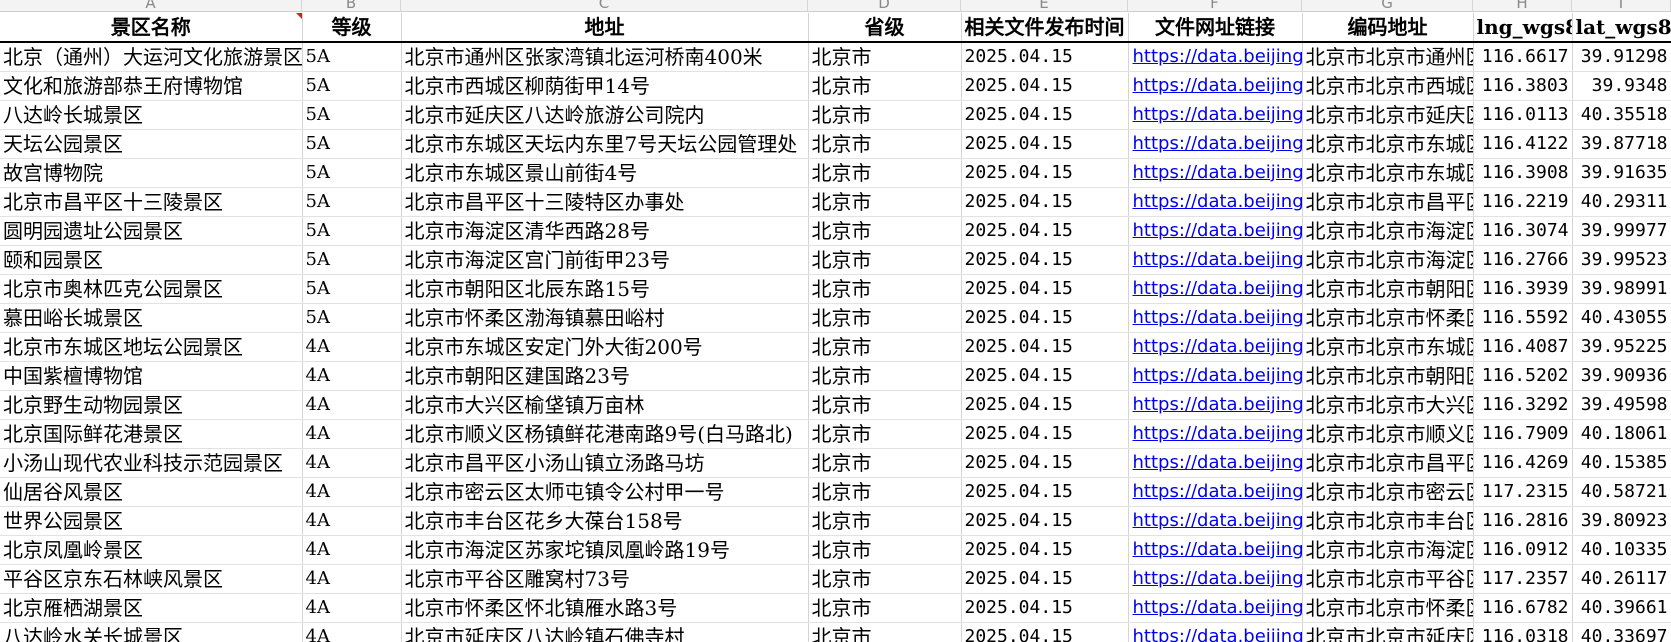  I want to click on cell-geo: 北京市北京市西城区, so click(1388, 86).